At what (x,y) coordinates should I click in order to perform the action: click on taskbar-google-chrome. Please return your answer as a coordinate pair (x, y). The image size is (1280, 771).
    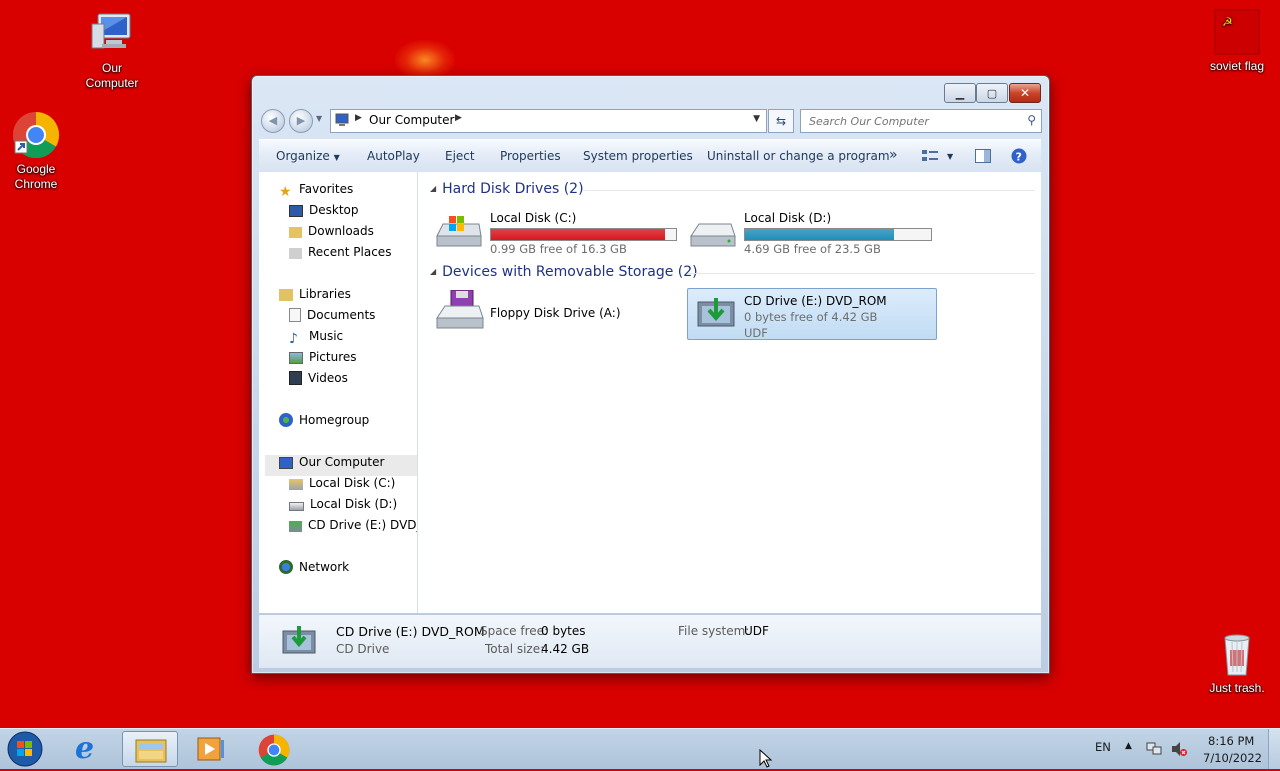
    Looking at the image, I should click on (274, 749).